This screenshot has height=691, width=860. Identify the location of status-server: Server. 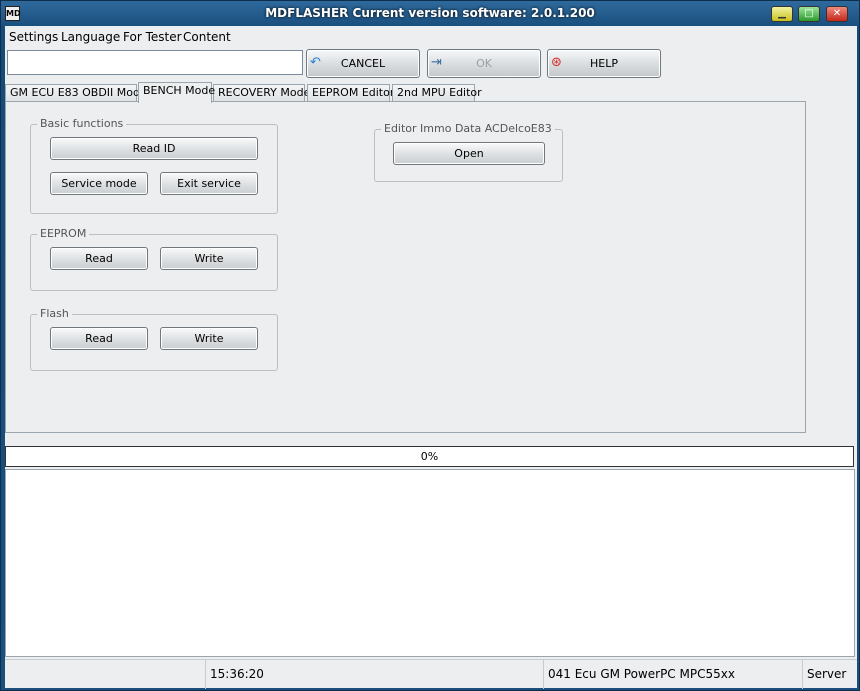
(829, 674).